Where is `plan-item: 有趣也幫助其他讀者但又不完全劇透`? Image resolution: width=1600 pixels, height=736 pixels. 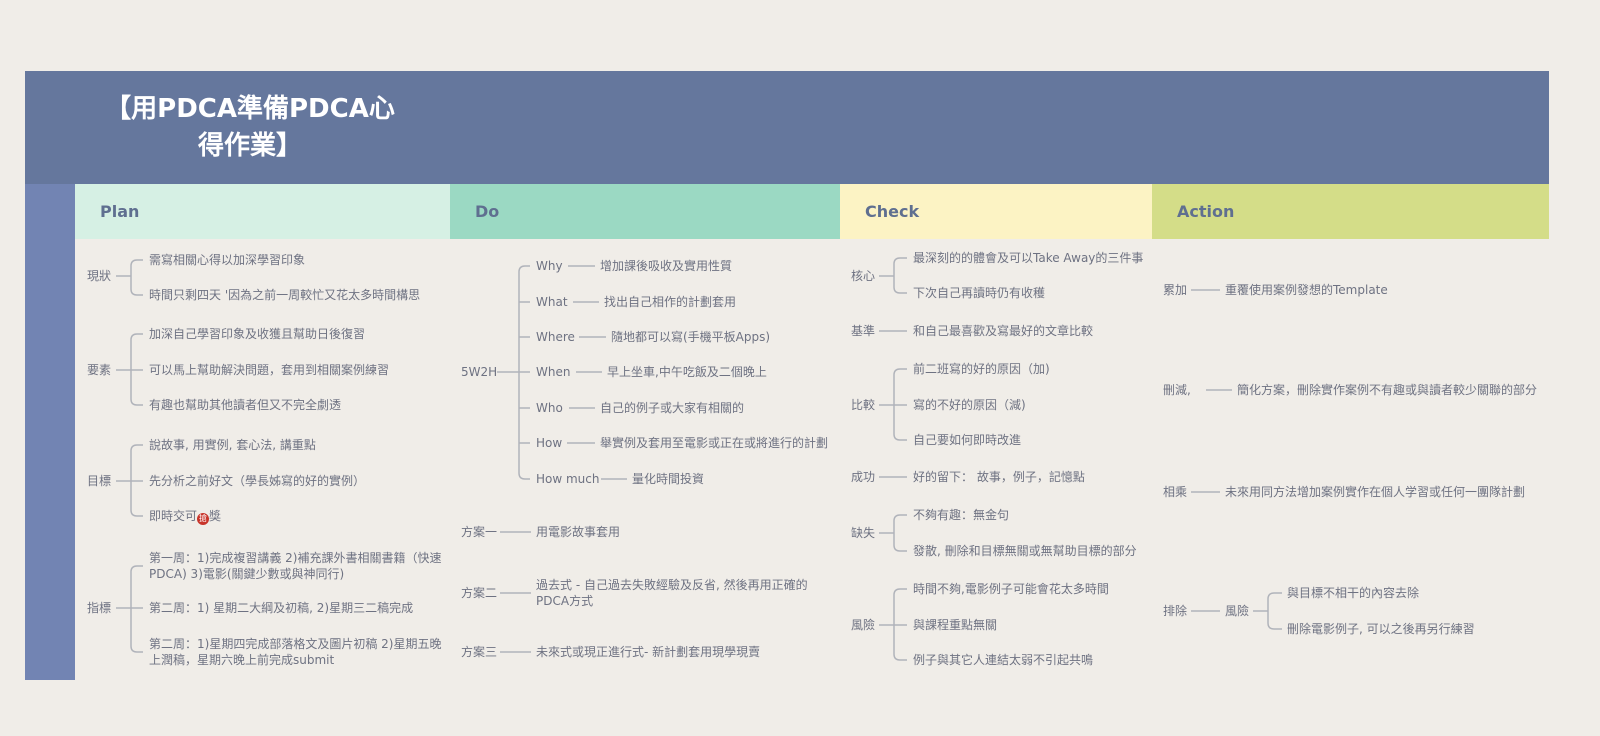 plan-item: 有趣也幫助其他讀者但又不完全劇透 is located at coordinates (245, 405).